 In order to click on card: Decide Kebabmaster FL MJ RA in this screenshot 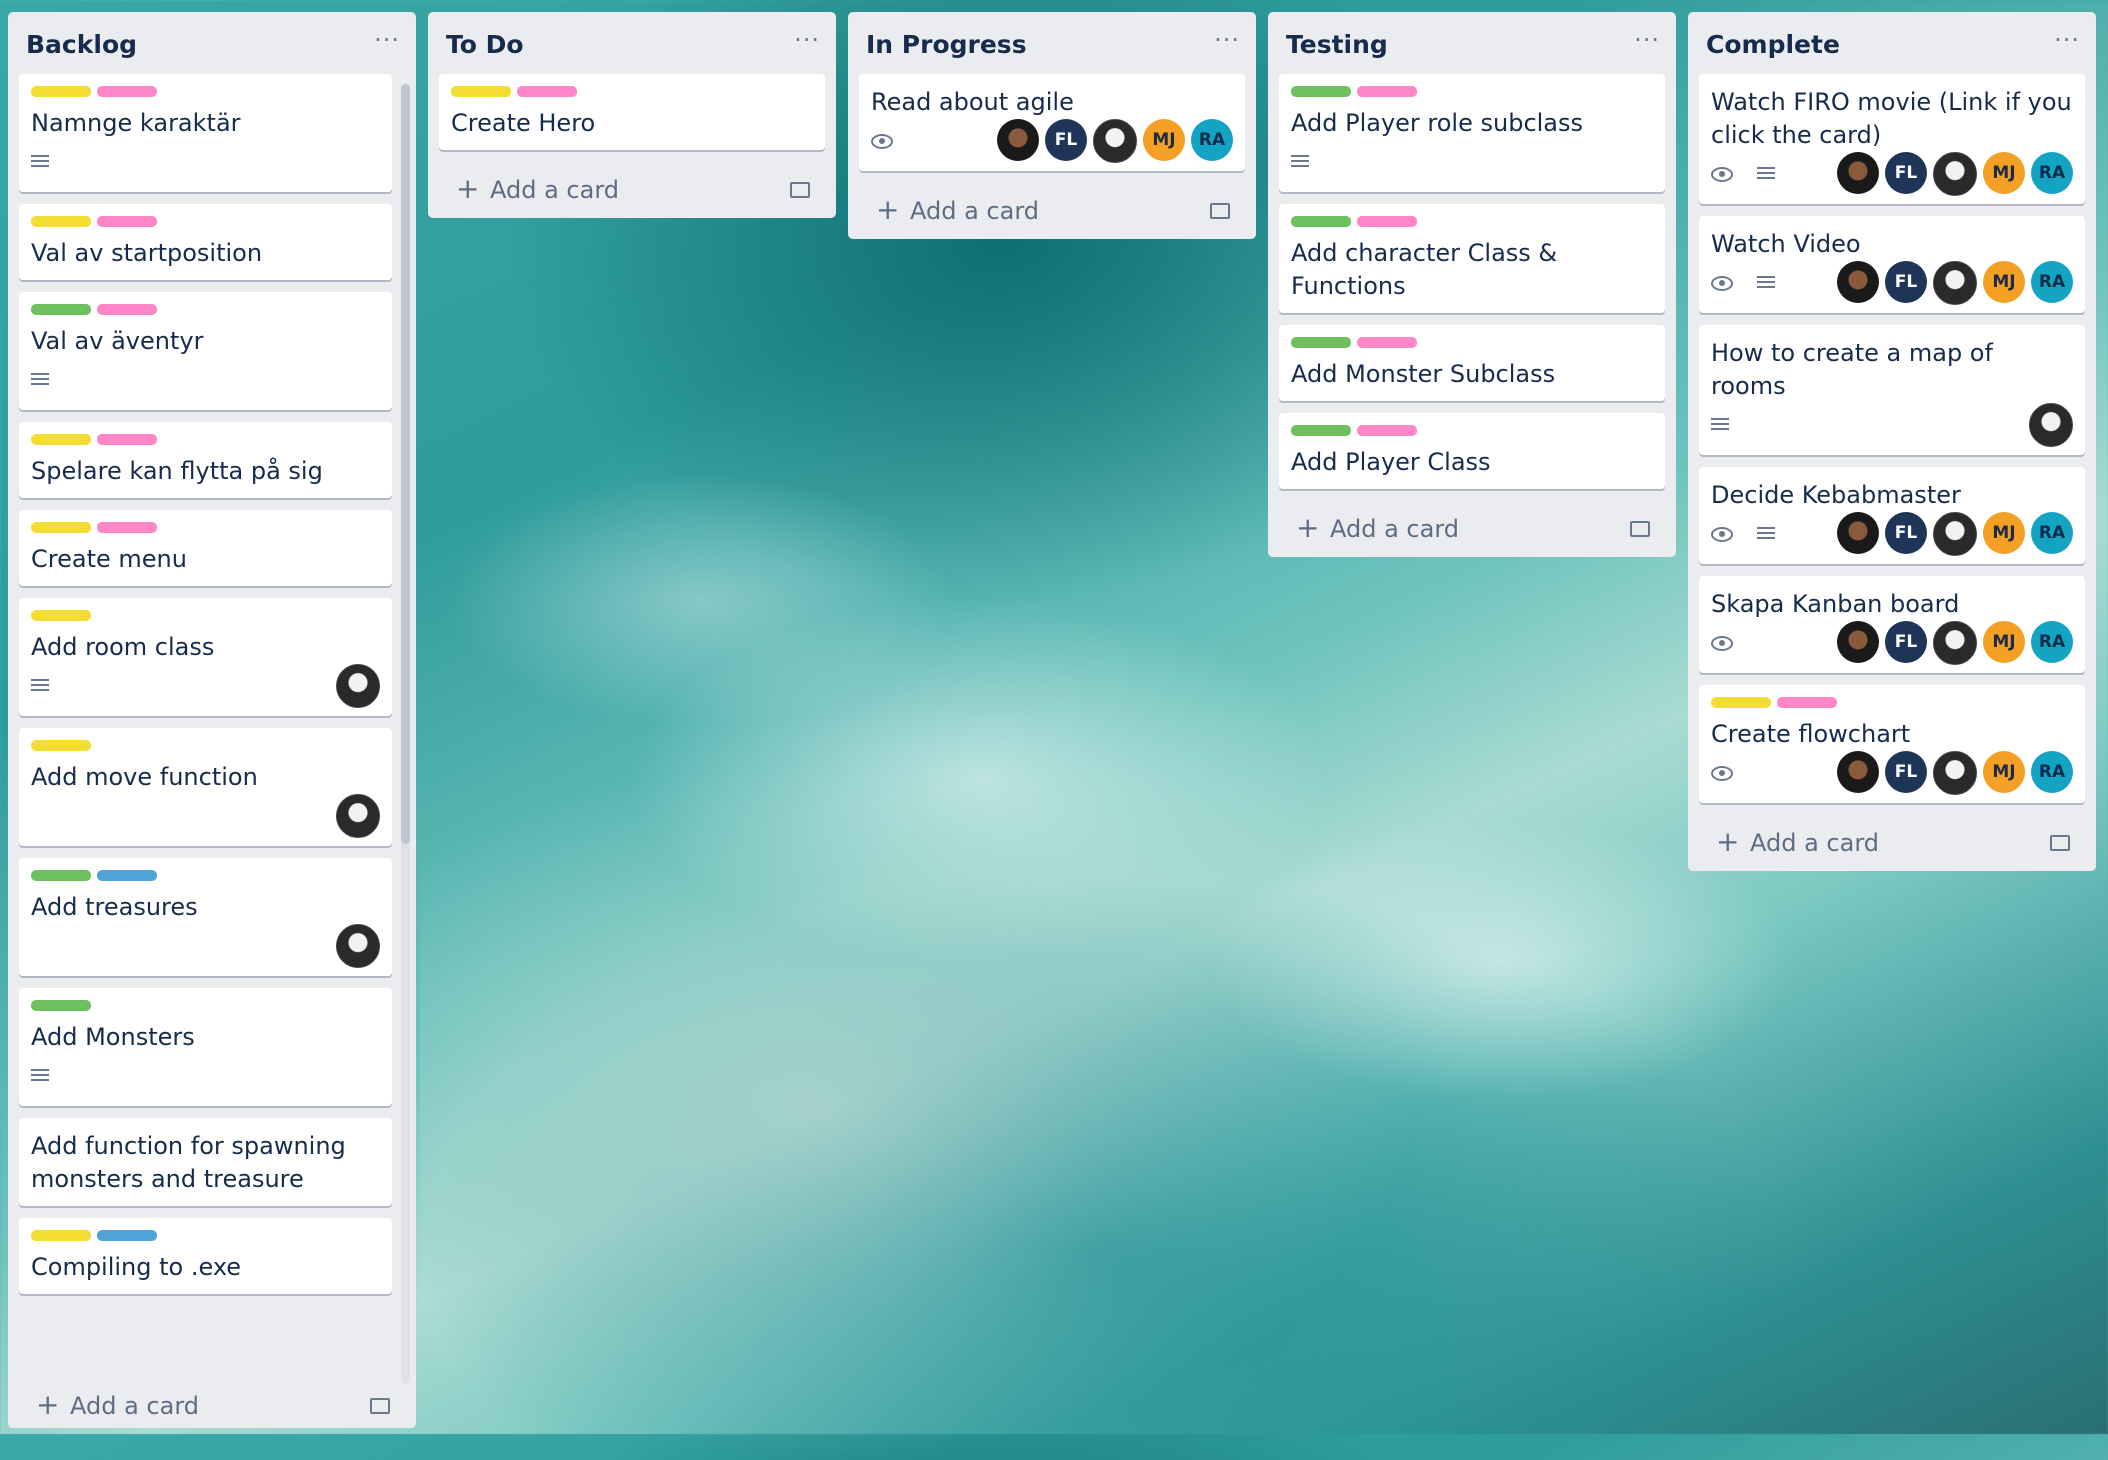, I will do `click(1892, 515)`.